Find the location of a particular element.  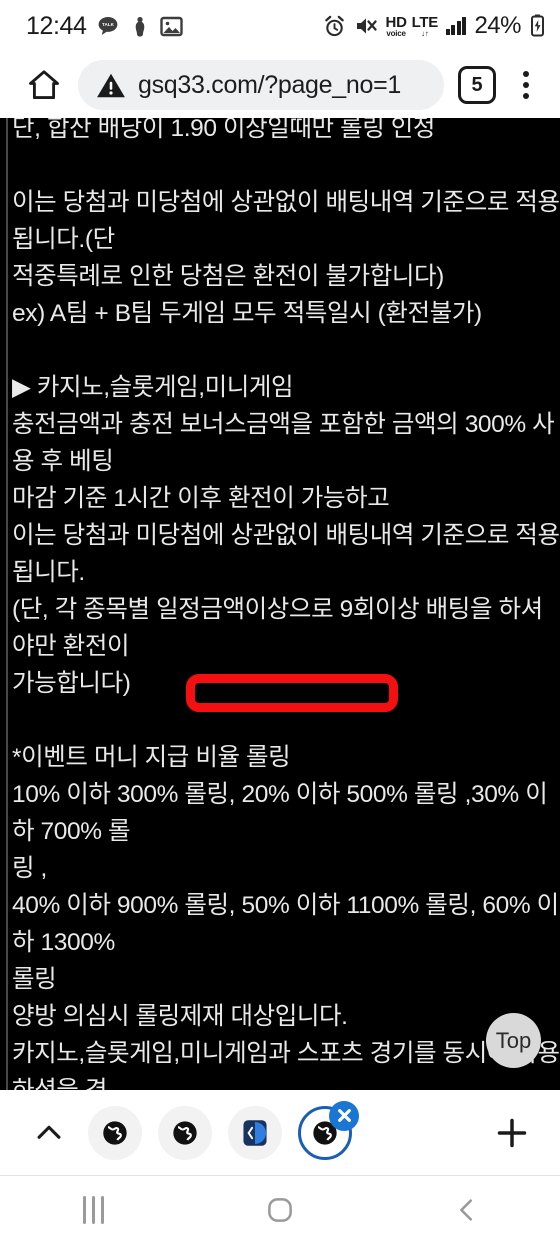

scroll-to-top-label: Top is located at coordinates (513, 1040).